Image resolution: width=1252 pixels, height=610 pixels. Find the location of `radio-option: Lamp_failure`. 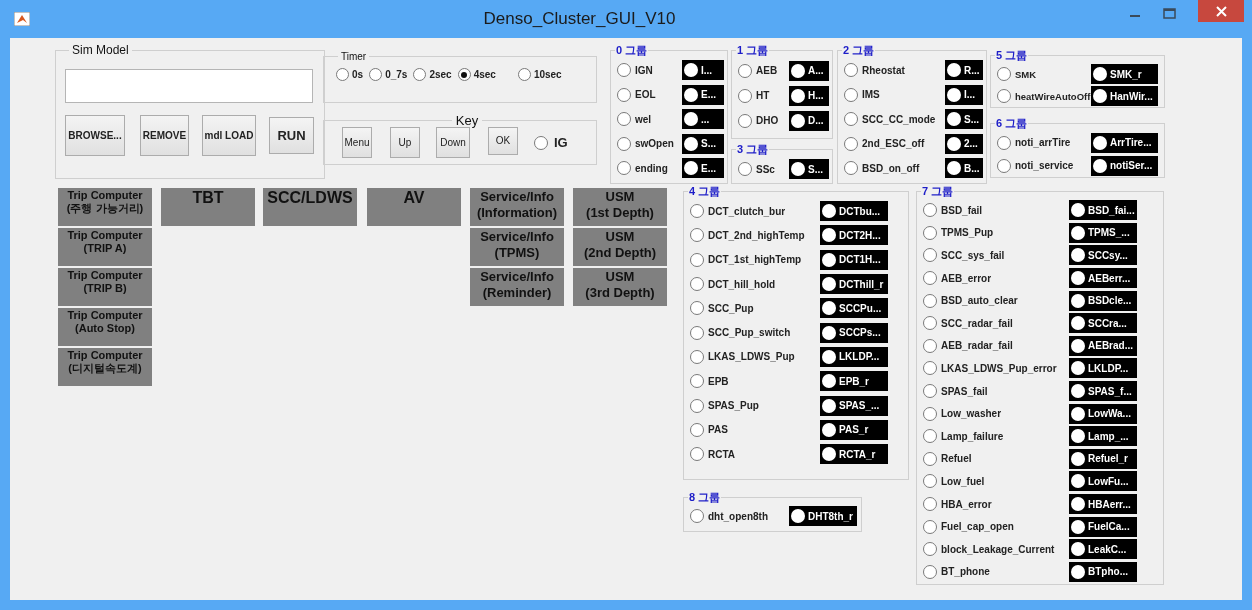

radio-option: Lamp_failure is located at coordinates (963, 436).